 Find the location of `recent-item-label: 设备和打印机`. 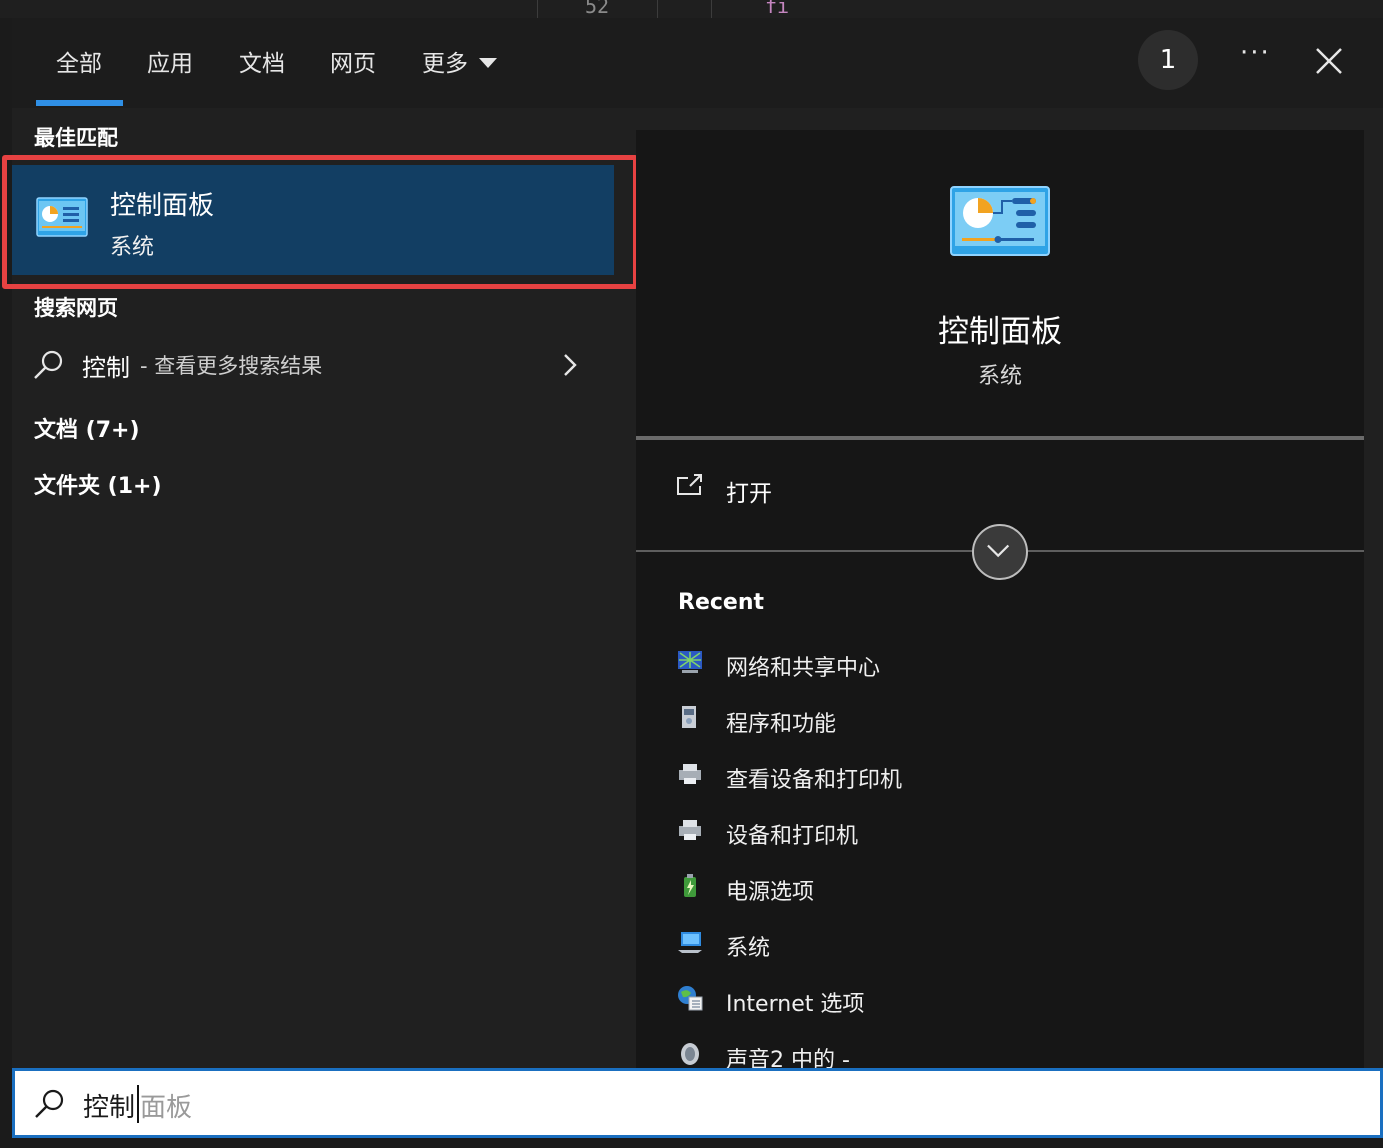

recent-item-label: 设备和打印机 is located at coordinates (792, 836).